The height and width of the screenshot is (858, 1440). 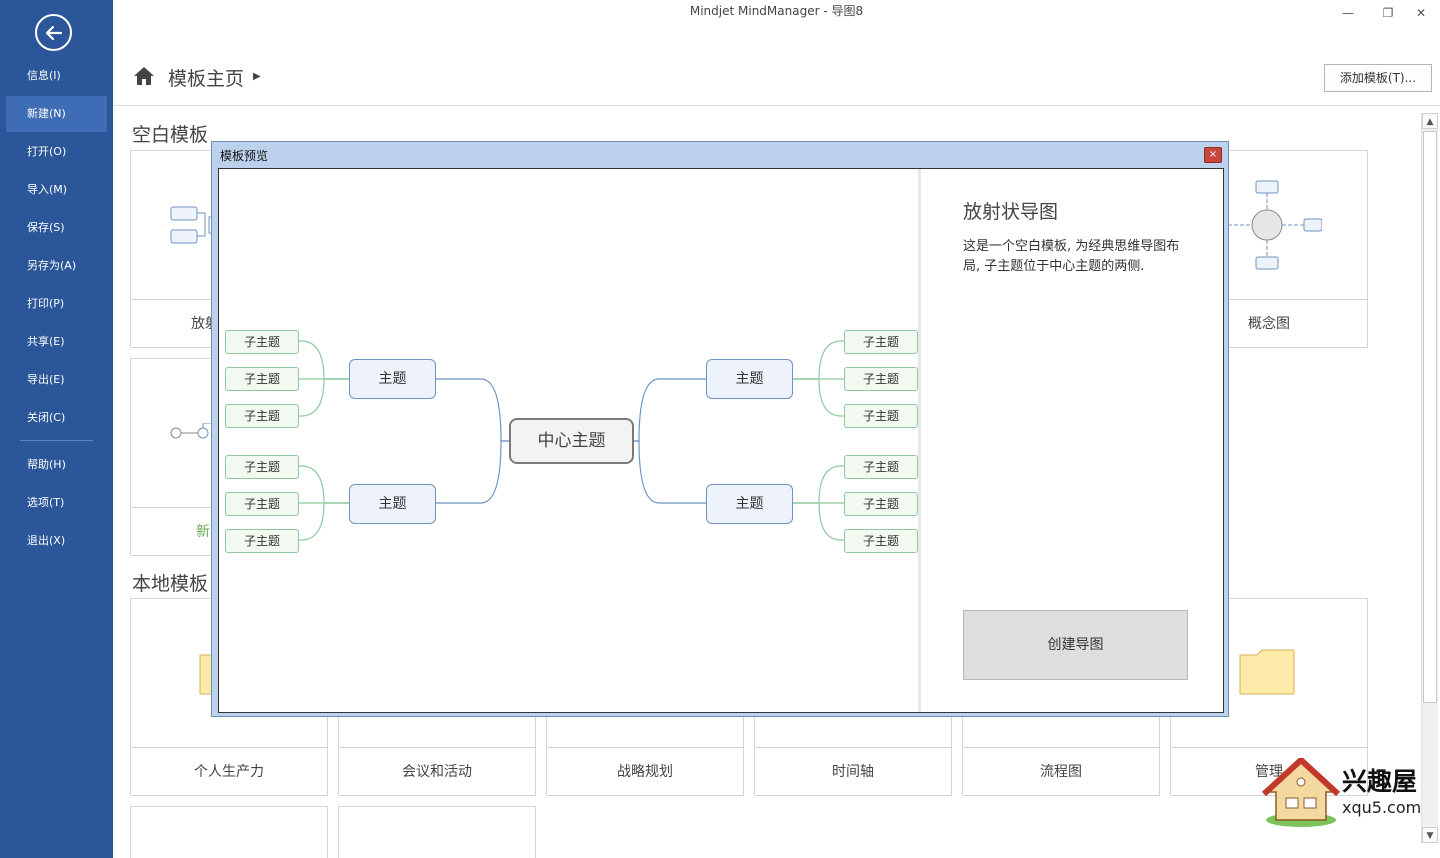 I want to click on menu-item-save: 保存(S), so click(x=56, y=228).